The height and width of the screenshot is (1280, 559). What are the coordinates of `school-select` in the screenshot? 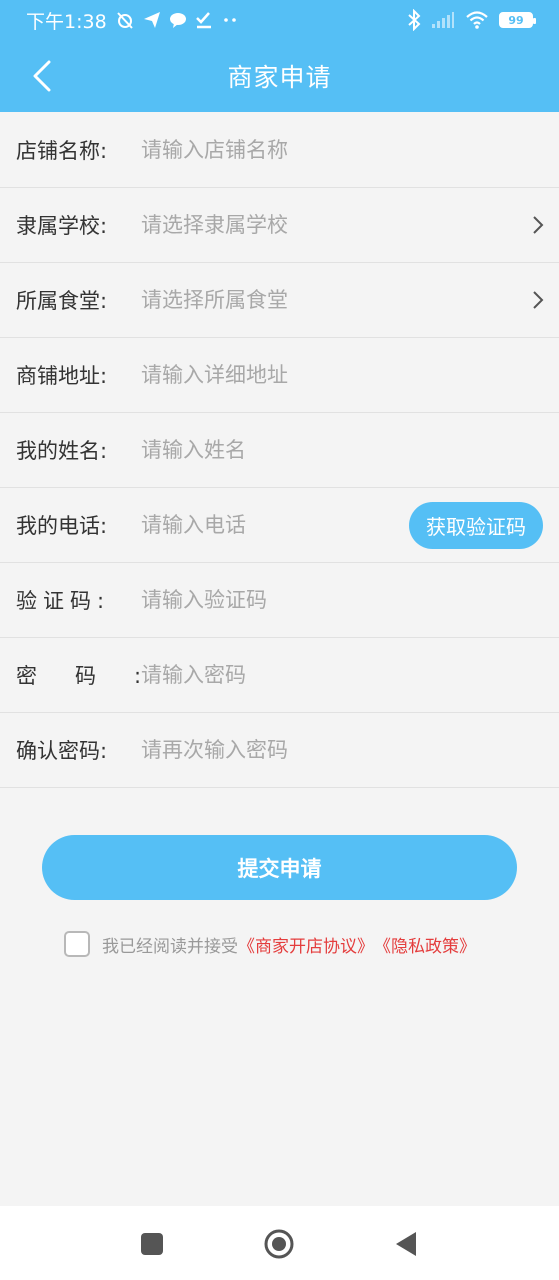 It's located at (350, 225).